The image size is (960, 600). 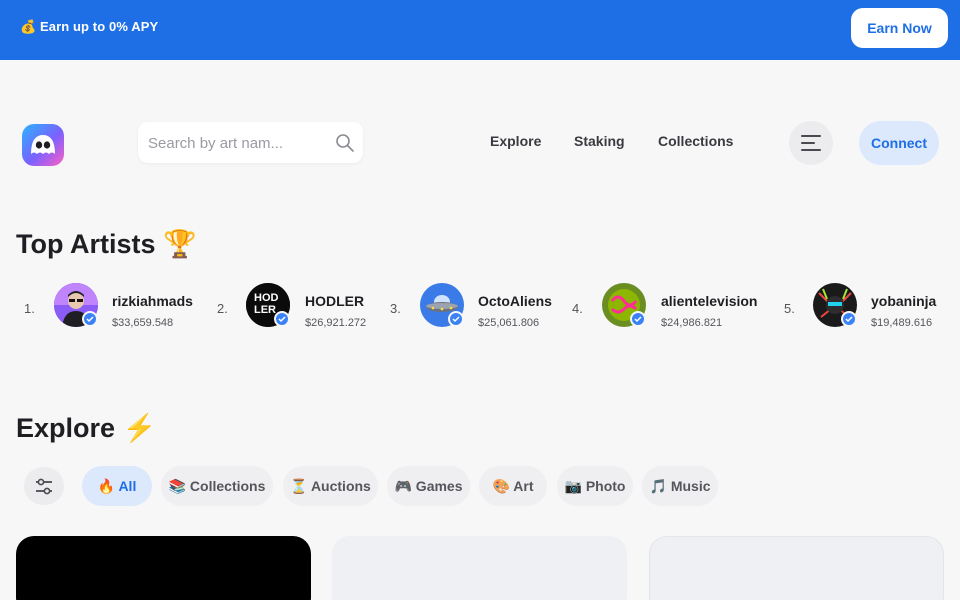 What do you see at coordinates (152, 301) in the screenshot?
I see `artist-name: rizkiahmads` at bounding box center [152, 301].